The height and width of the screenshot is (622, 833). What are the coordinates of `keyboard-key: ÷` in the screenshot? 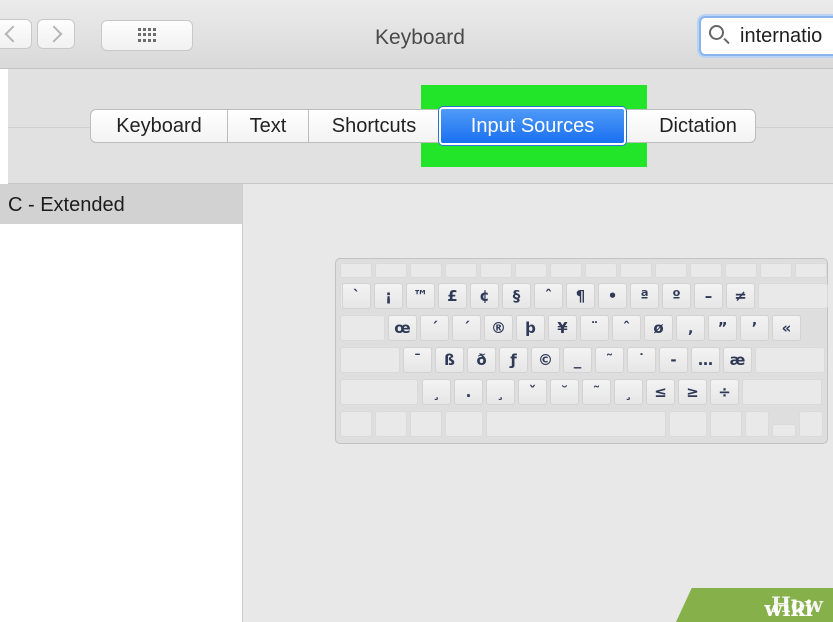 It's located at (724, 392).